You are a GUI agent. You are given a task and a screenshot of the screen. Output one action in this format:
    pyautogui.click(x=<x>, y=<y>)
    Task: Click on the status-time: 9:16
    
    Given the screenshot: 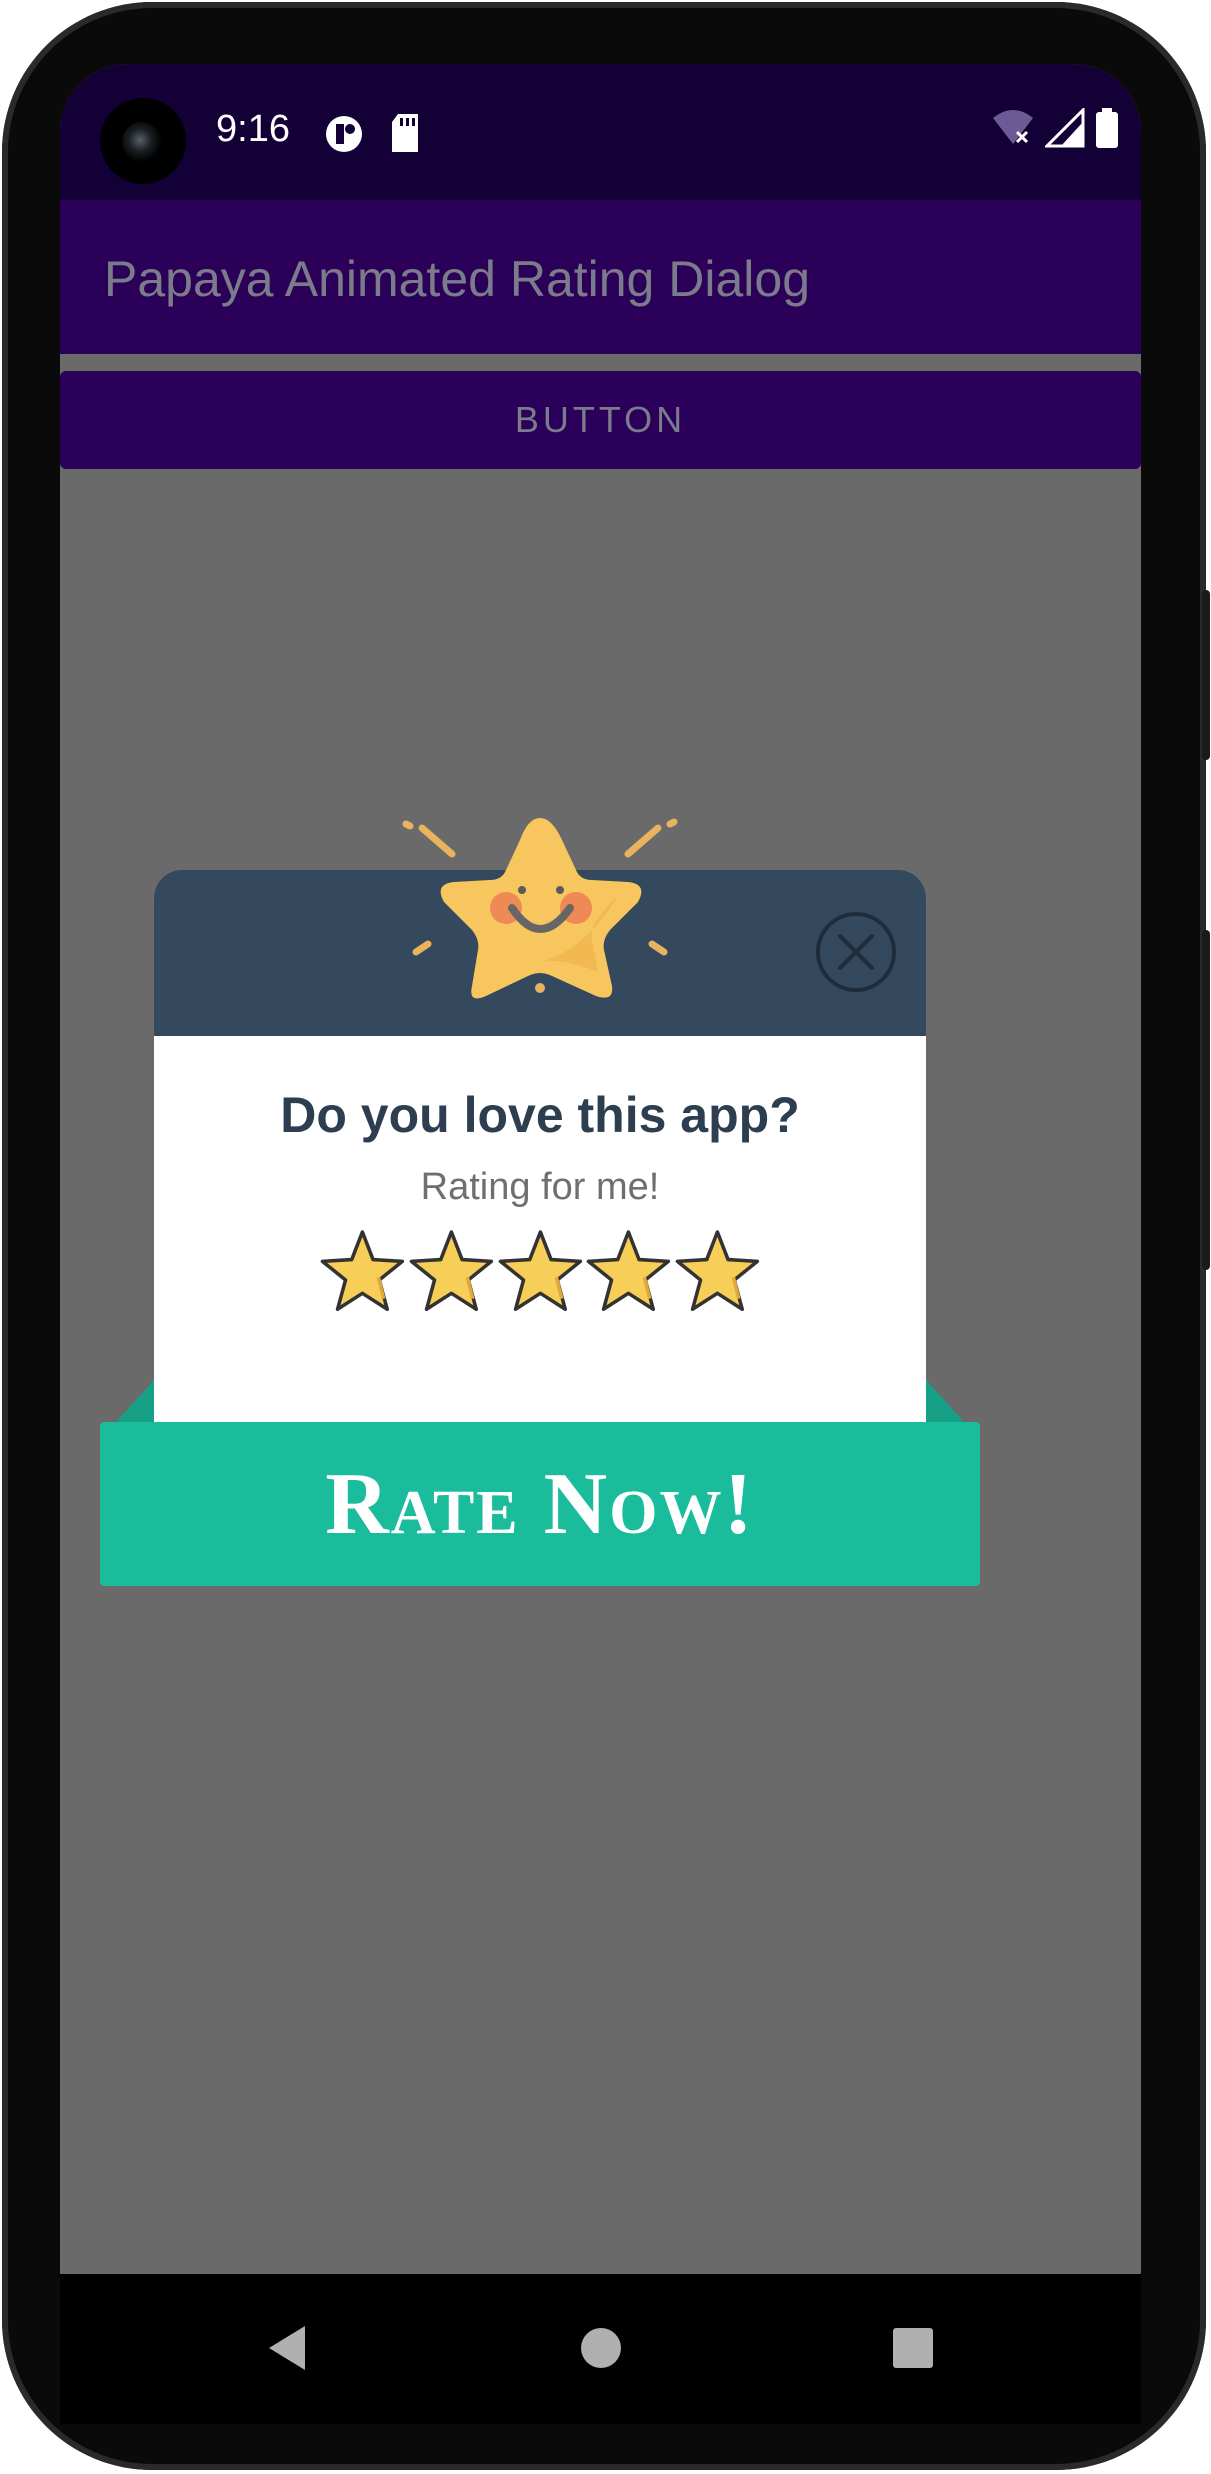 What is the action you would take?
    pyautogui.click(x=253, y=129)
    